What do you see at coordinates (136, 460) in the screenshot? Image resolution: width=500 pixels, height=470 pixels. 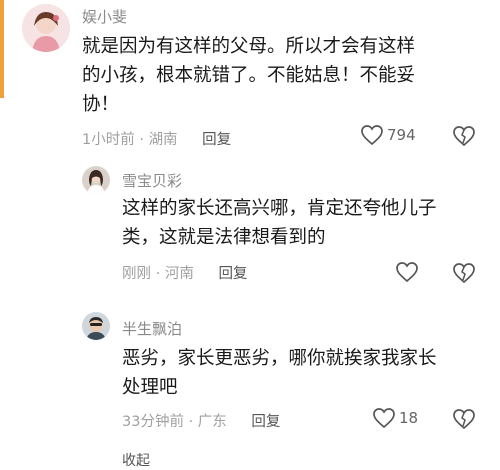 I see `collapse-replies-button: 收起` at bounding box center [136, 460].